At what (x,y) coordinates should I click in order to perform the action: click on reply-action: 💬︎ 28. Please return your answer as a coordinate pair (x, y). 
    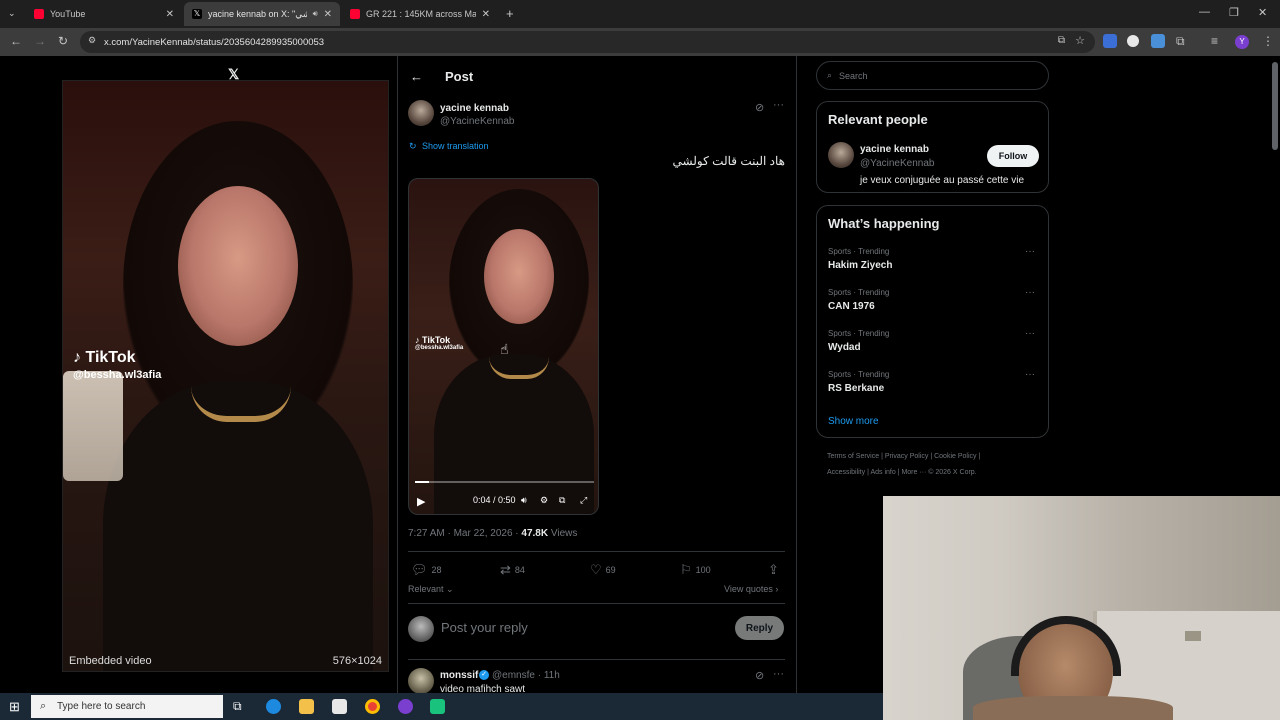
    Looking at the image, I should click on (426, 570).